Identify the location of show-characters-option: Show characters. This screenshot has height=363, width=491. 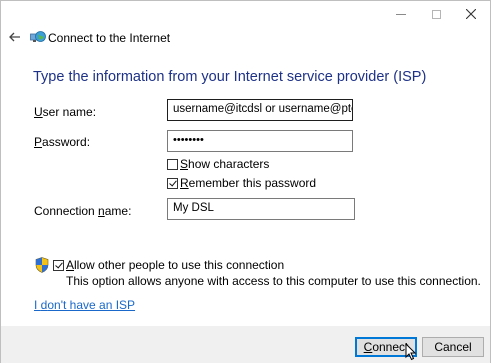
(218, 164).